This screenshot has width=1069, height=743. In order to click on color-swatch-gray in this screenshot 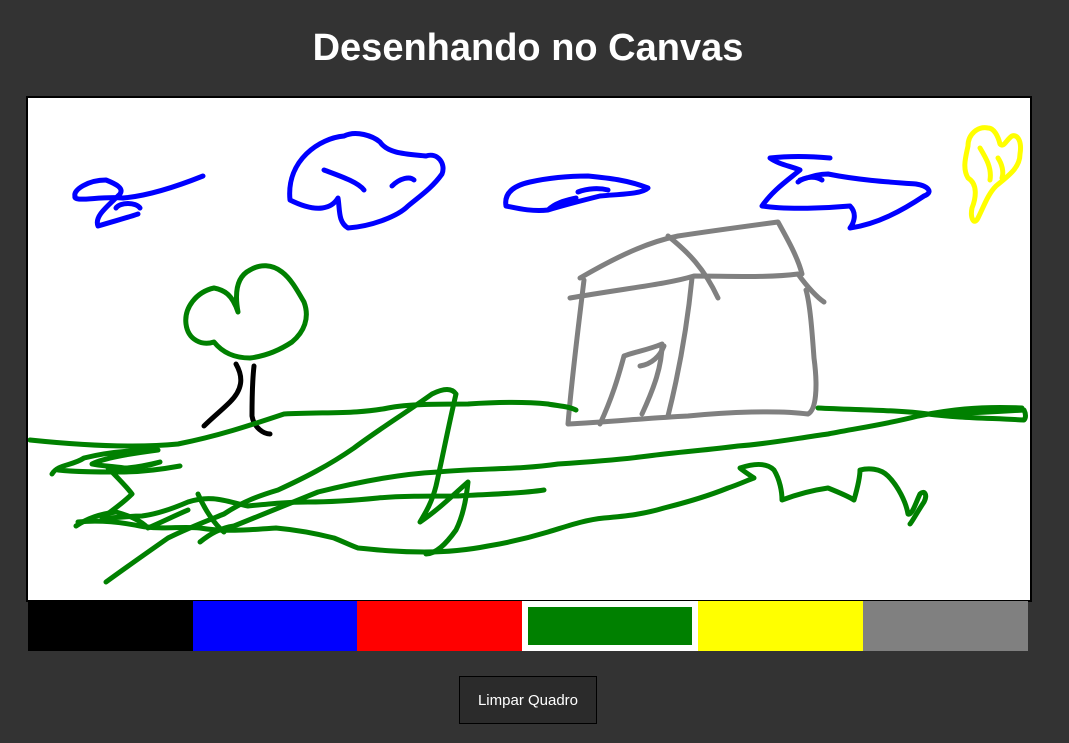, I will do `click(945, 626)`.